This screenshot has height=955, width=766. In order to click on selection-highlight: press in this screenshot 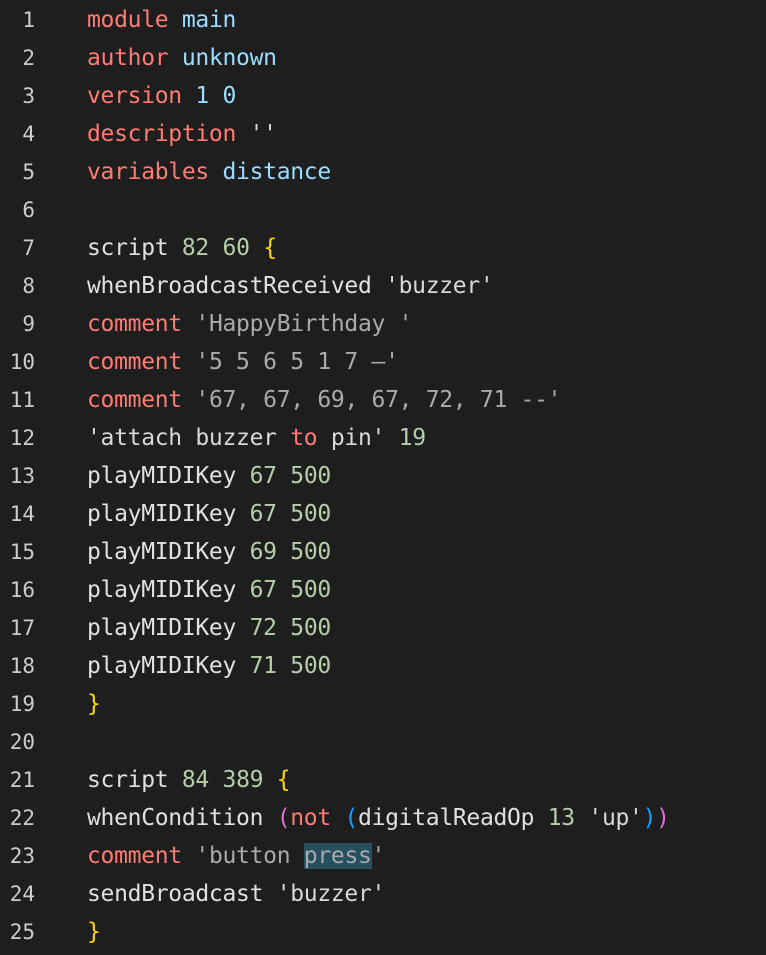, I will do `click(337, 856)`.